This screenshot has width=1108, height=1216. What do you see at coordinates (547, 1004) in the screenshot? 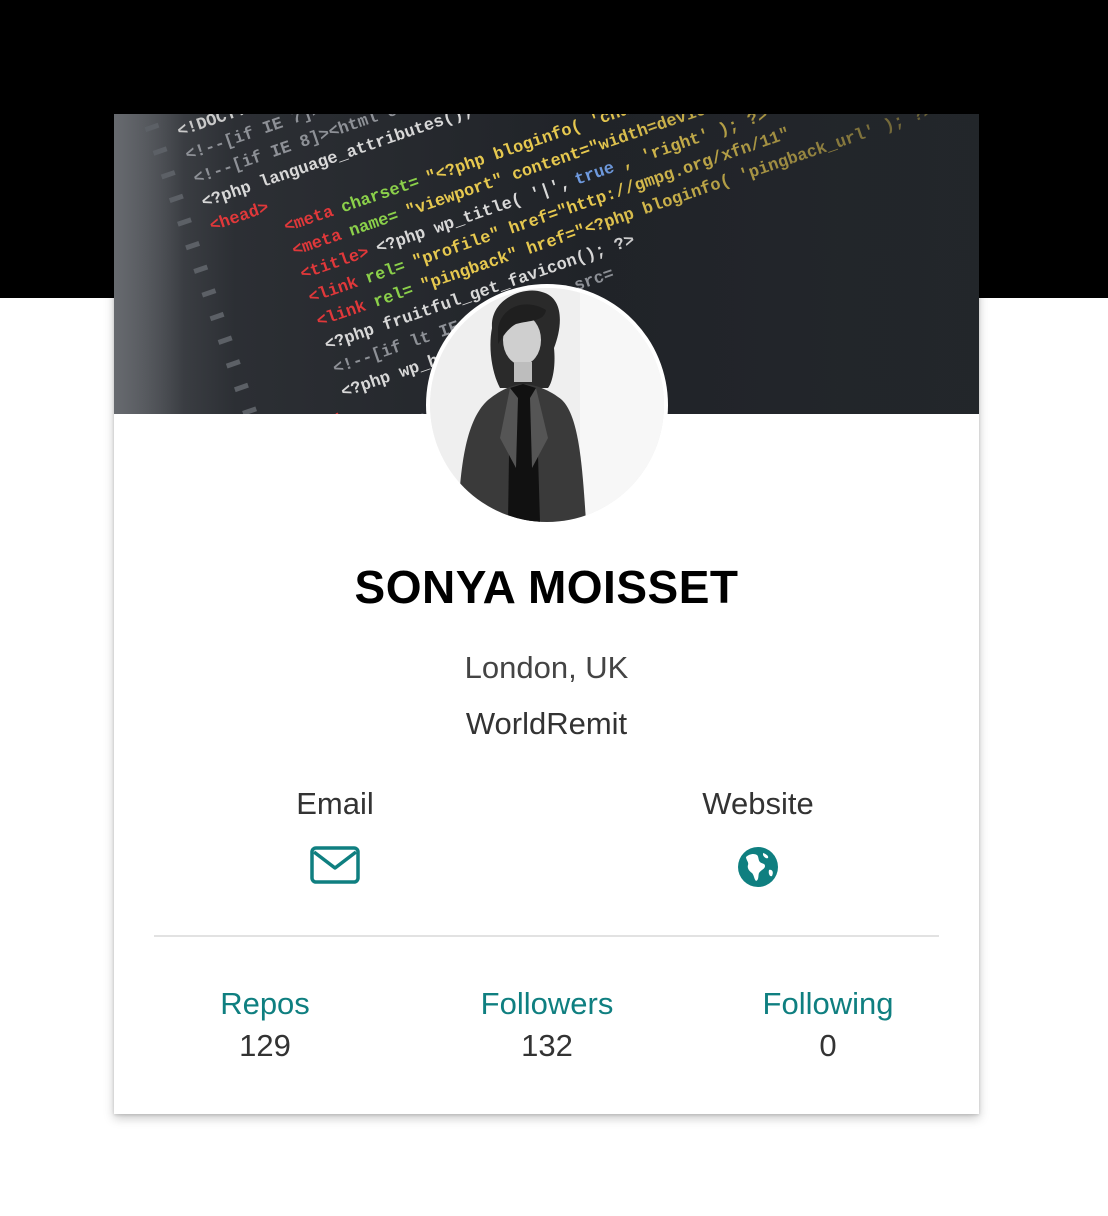
I see `followers-label: Followers` at bounding box center [547, 1004].